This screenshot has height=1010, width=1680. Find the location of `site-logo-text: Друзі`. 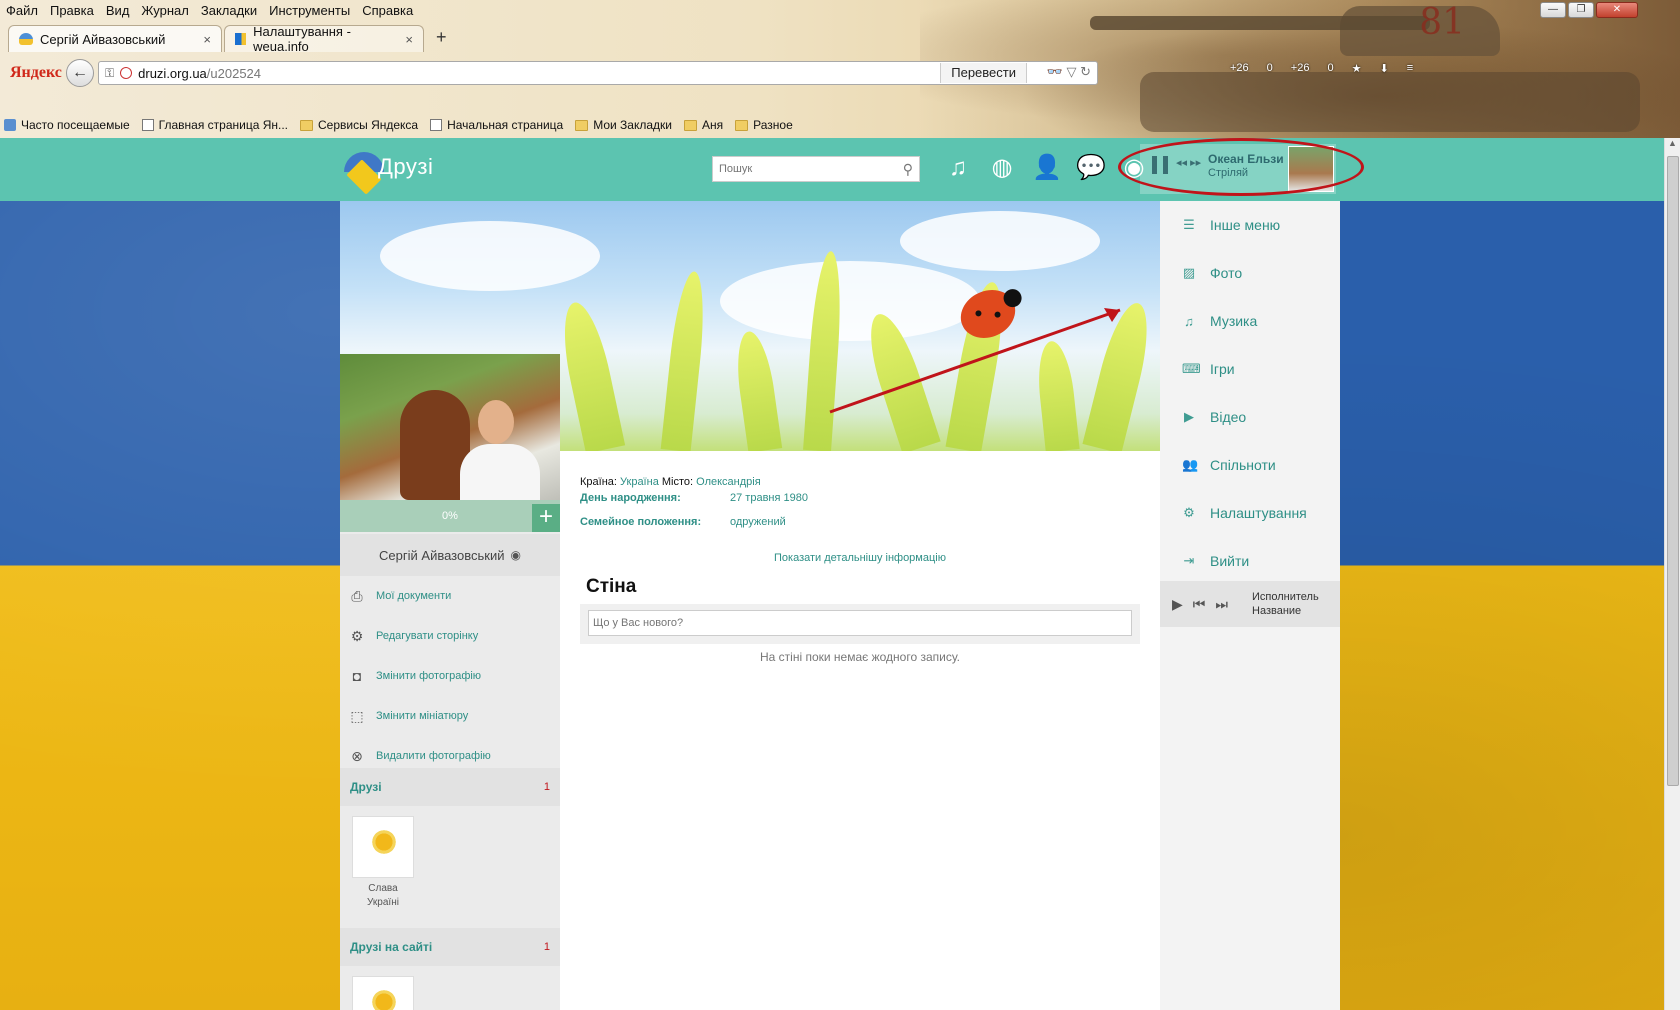

site-logo-text: Друзі is located at coordinates (405, 167).